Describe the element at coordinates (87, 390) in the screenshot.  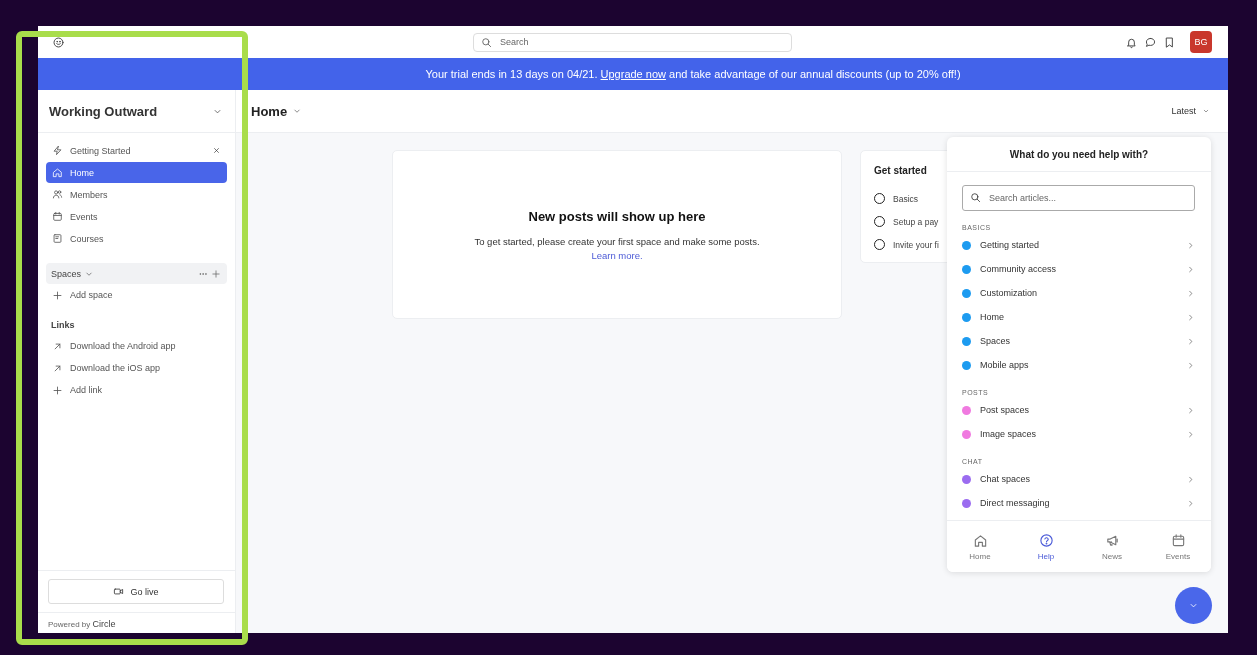
I see `nav-label: Add link` at that location.